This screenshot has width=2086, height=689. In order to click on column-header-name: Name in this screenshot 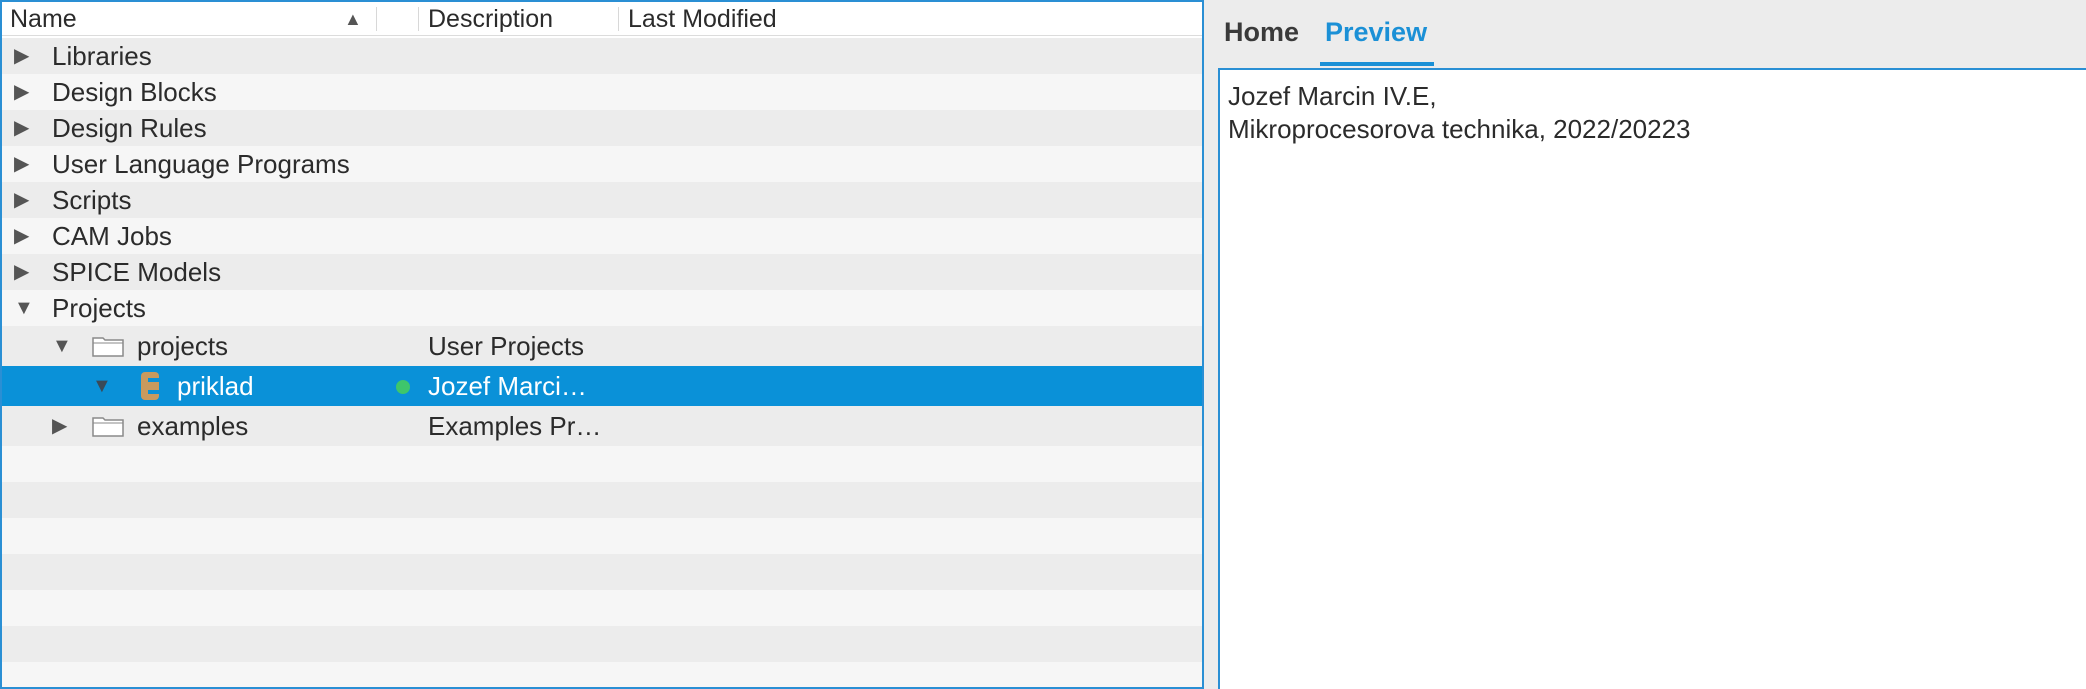, I will do `click(43, 19)`.